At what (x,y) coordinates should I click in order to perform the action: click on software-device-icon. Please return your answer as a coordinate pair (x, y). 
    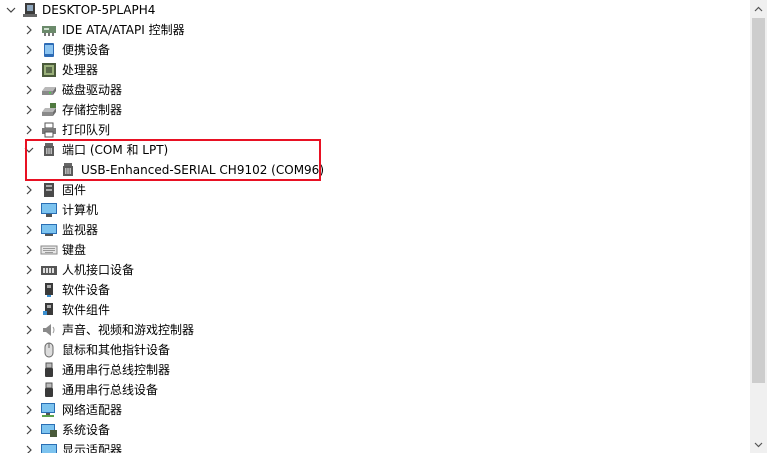
    Looking at the image, I should click on (49, 290).